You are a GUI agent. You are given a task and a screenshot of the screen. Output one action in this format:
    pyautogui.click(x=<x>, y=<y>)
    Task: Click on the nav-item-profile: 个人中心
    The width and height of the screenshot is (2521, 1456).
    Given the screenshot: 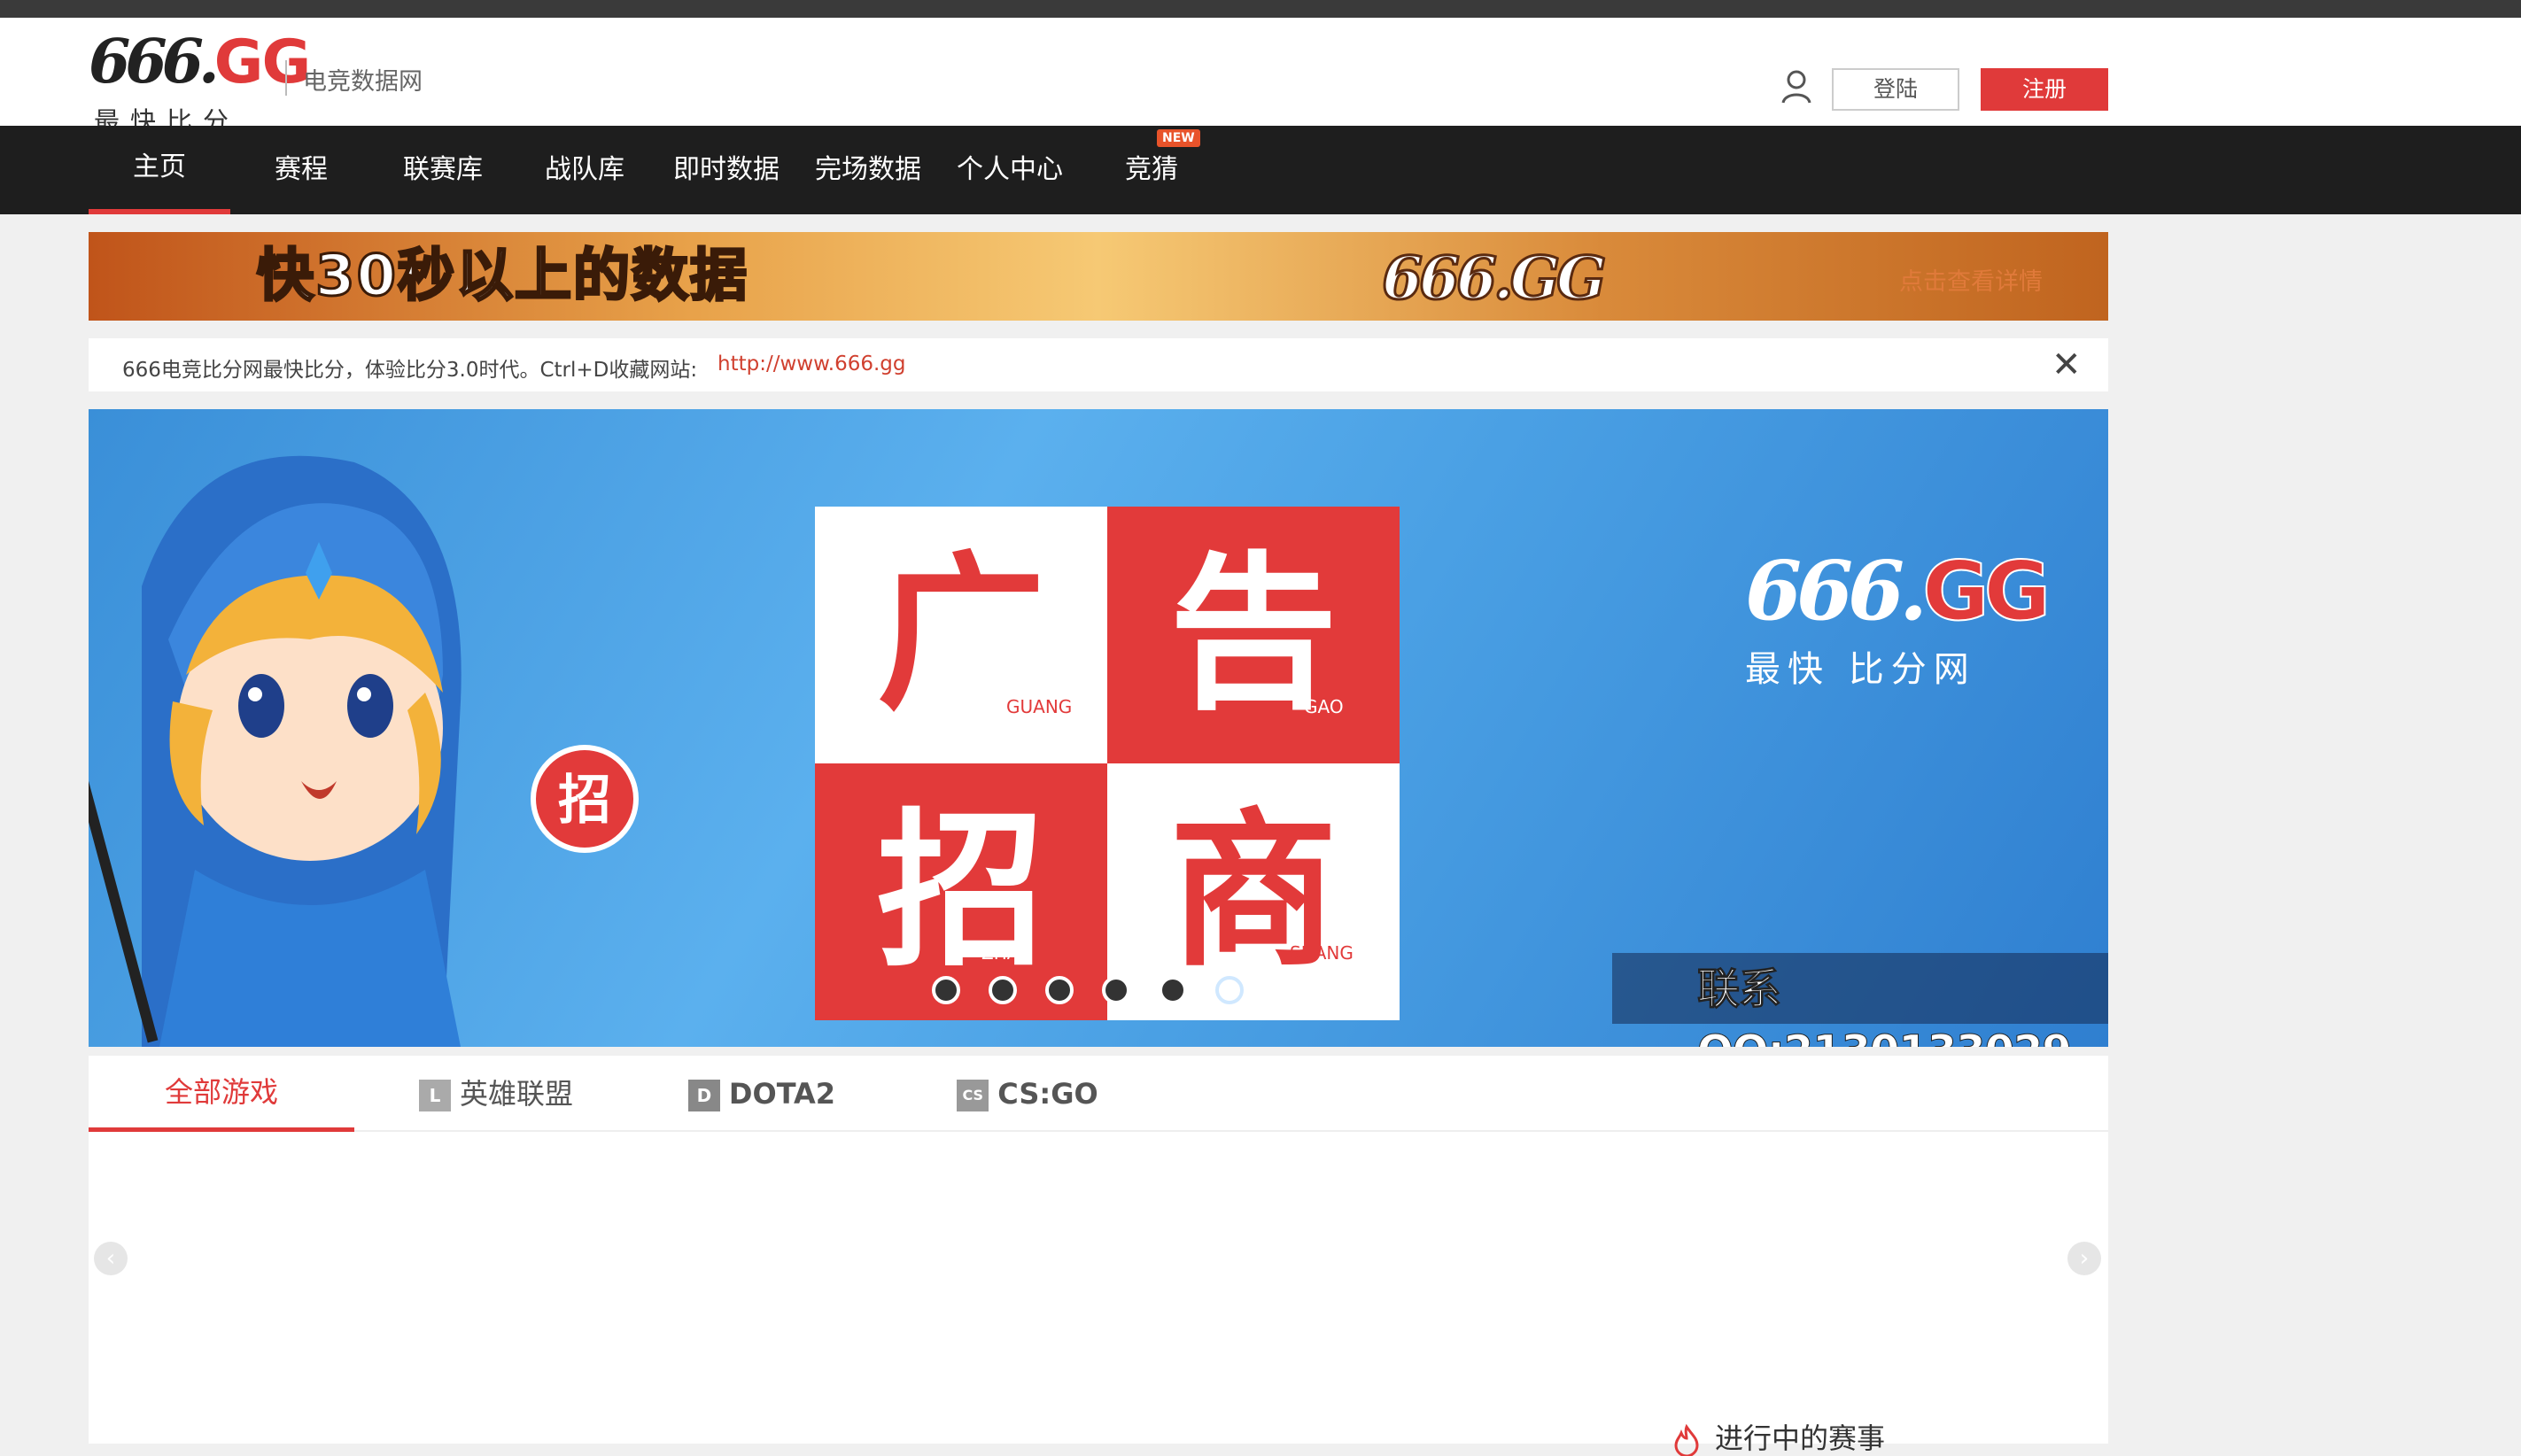 What is the action you would take?
    pyautogui.click(x=1010, y=170)
    